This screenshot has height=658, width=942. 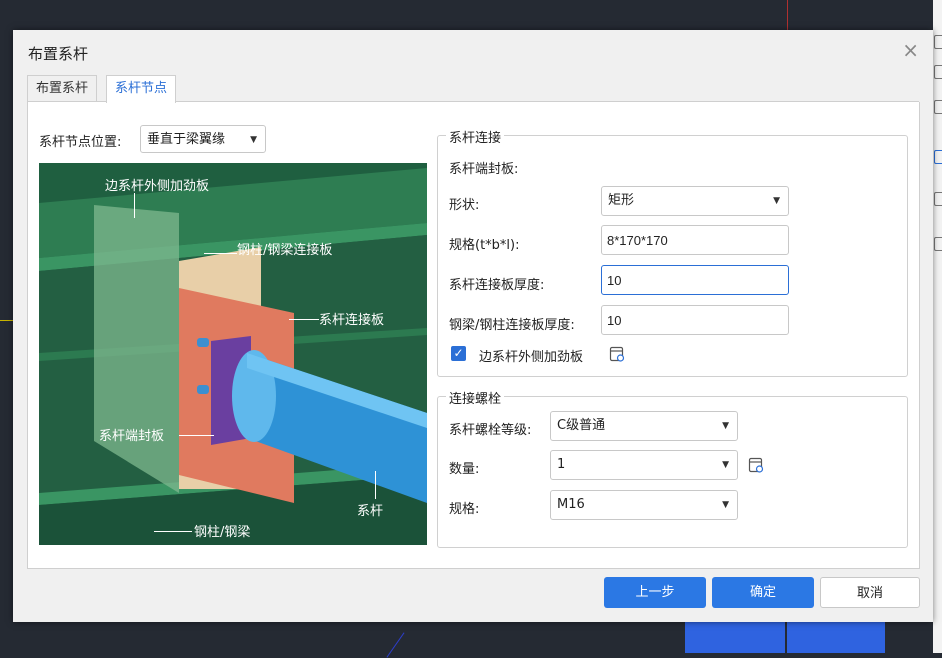 What do you see at coordinates (484, 245) in the screenshot?
I see `spec-label: 规格(t*b*l):` at bounding box center [484, 245].